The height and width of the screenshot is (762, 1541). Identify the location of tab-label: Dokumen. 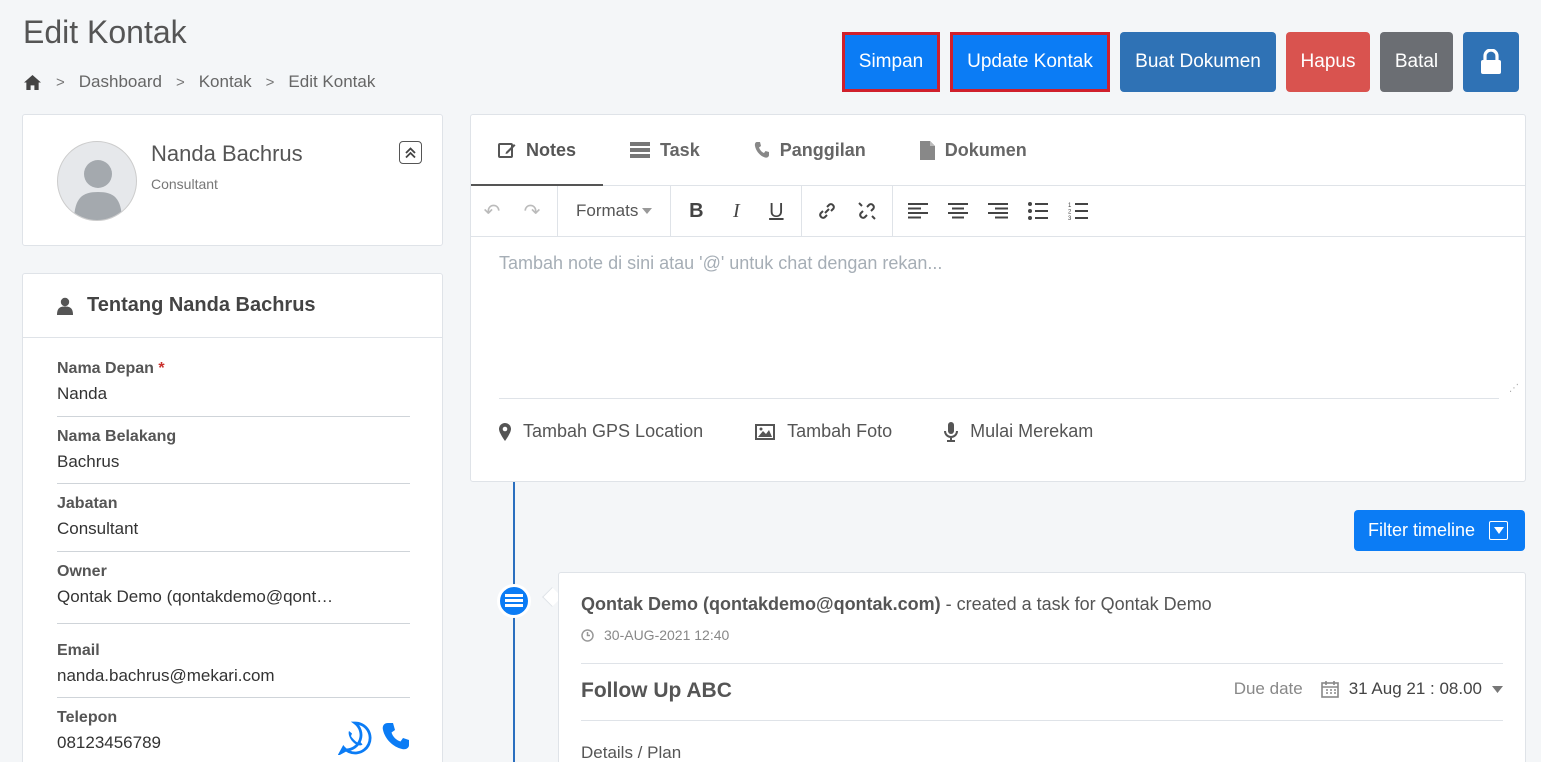
(985, 149).